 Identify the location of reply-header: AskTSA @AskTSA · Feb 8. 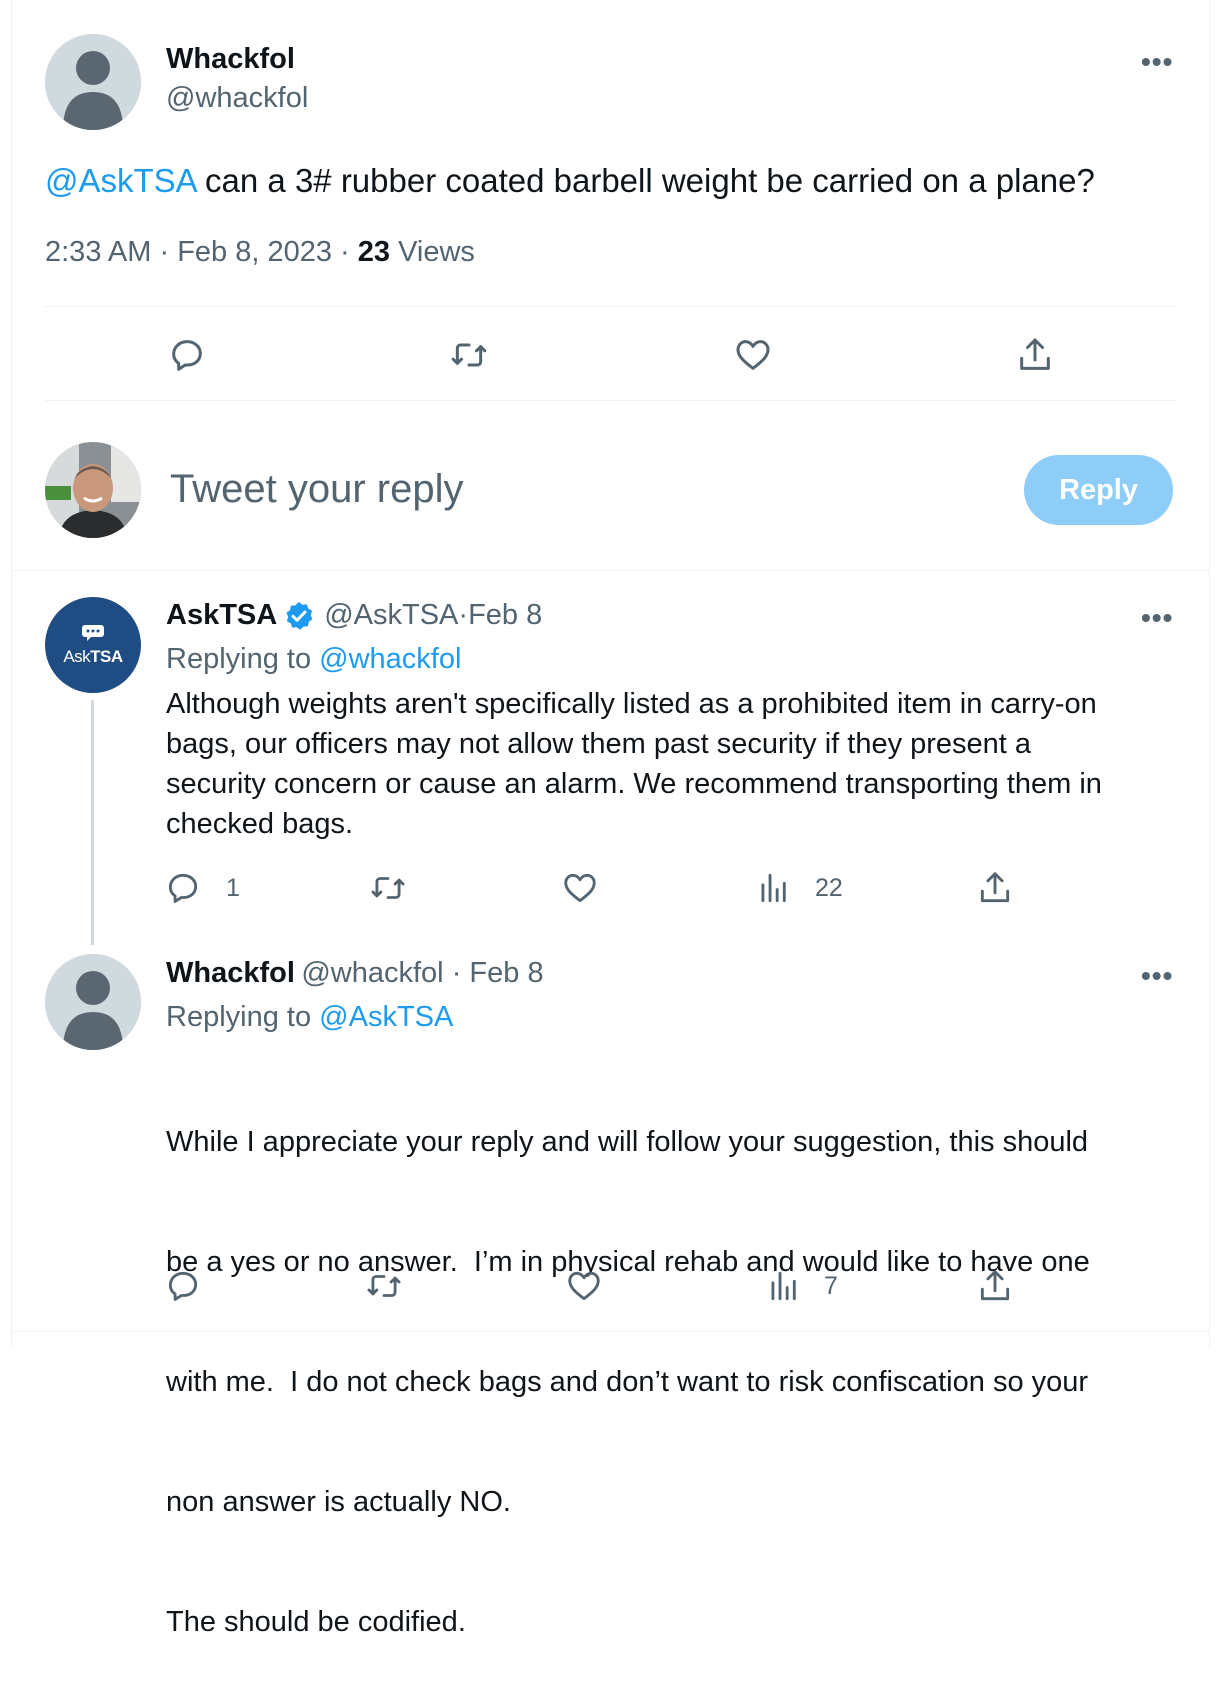
(354, 615).